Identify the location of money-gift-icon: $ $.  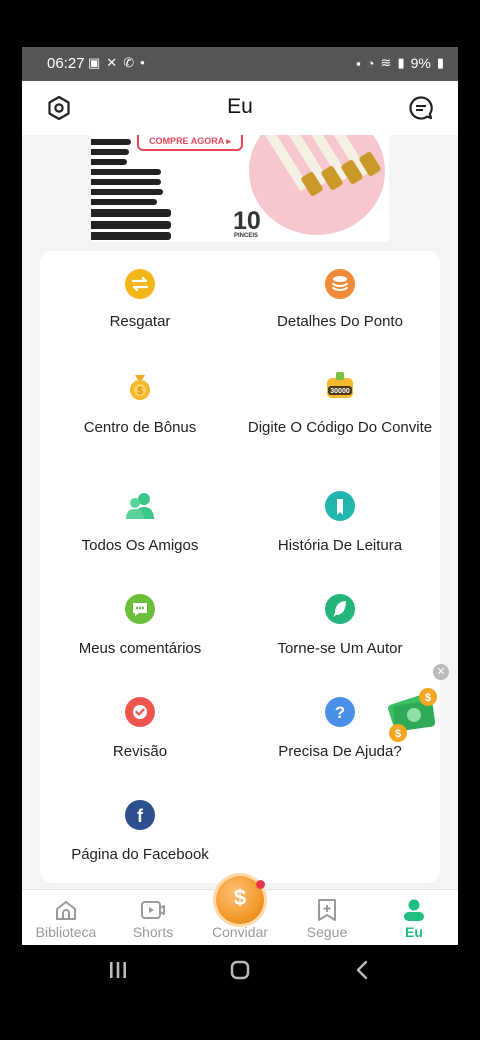
(412, 715).